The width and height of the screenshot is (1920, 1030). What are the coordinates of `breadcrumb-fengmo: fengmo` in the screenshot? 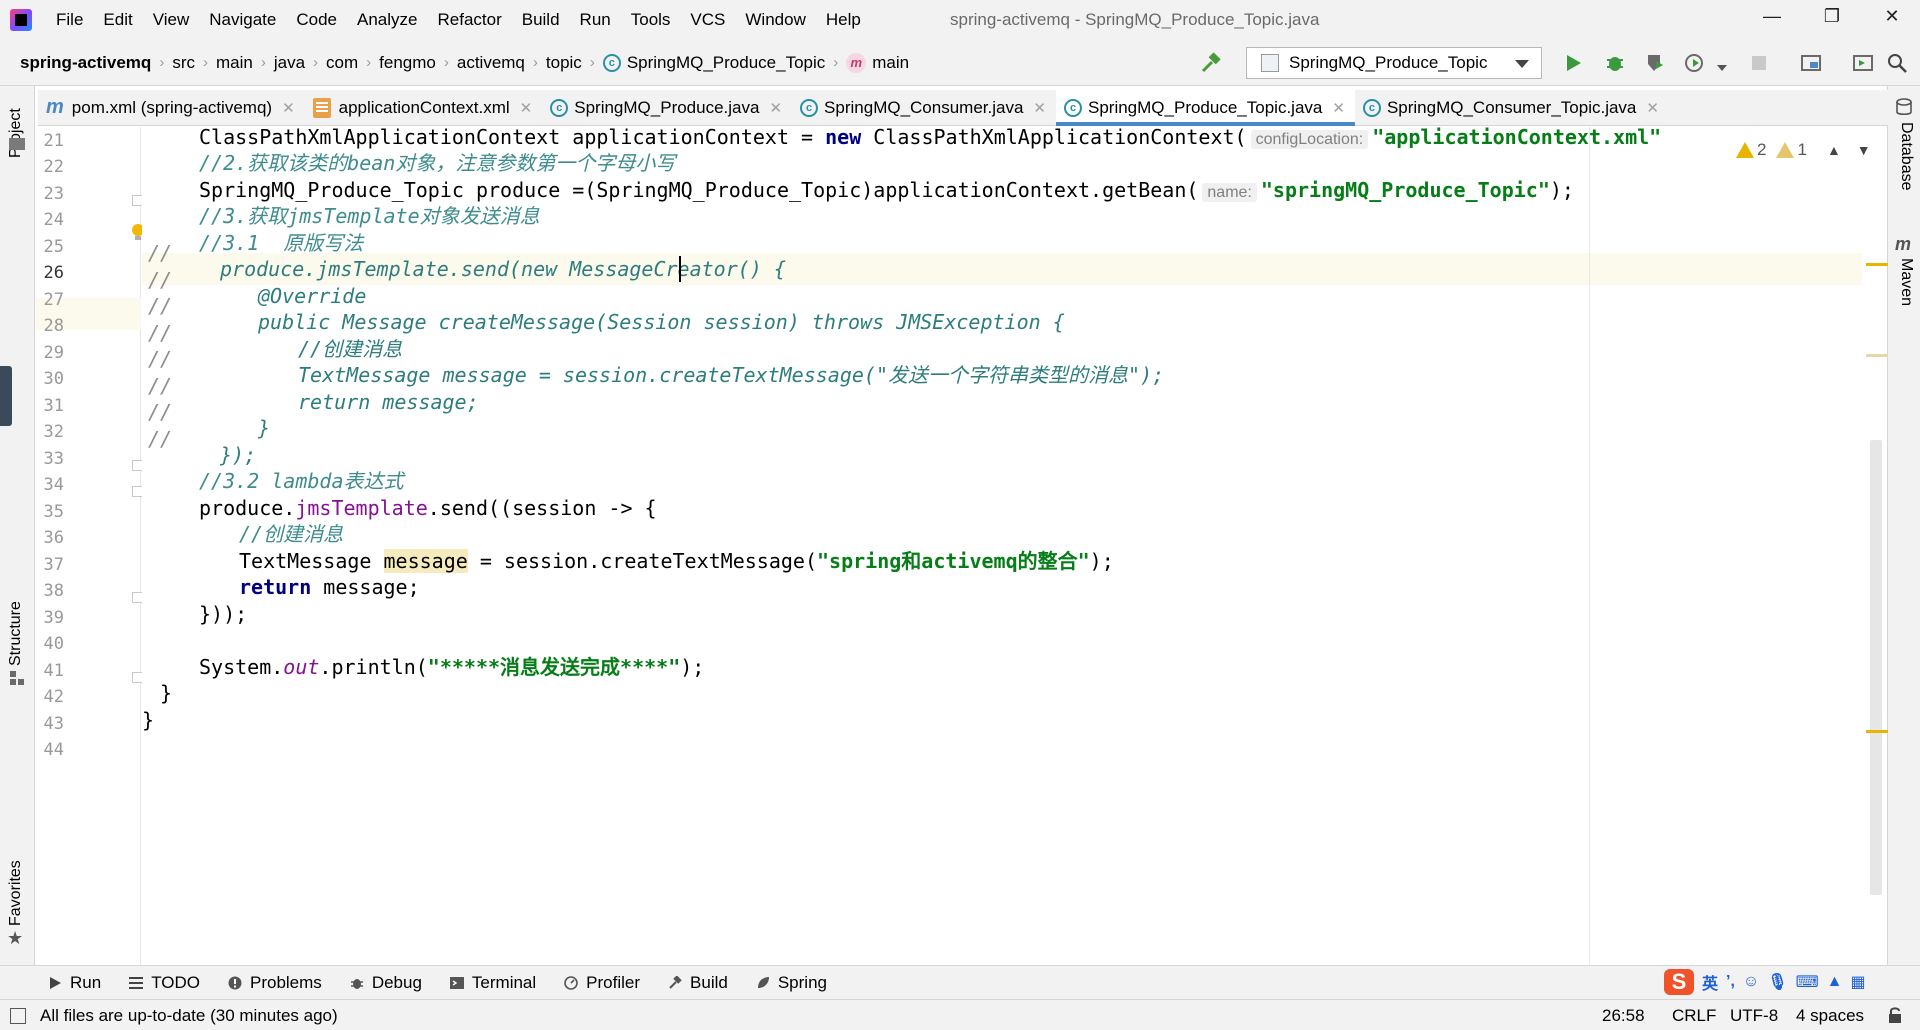 It's located at (407, 63).